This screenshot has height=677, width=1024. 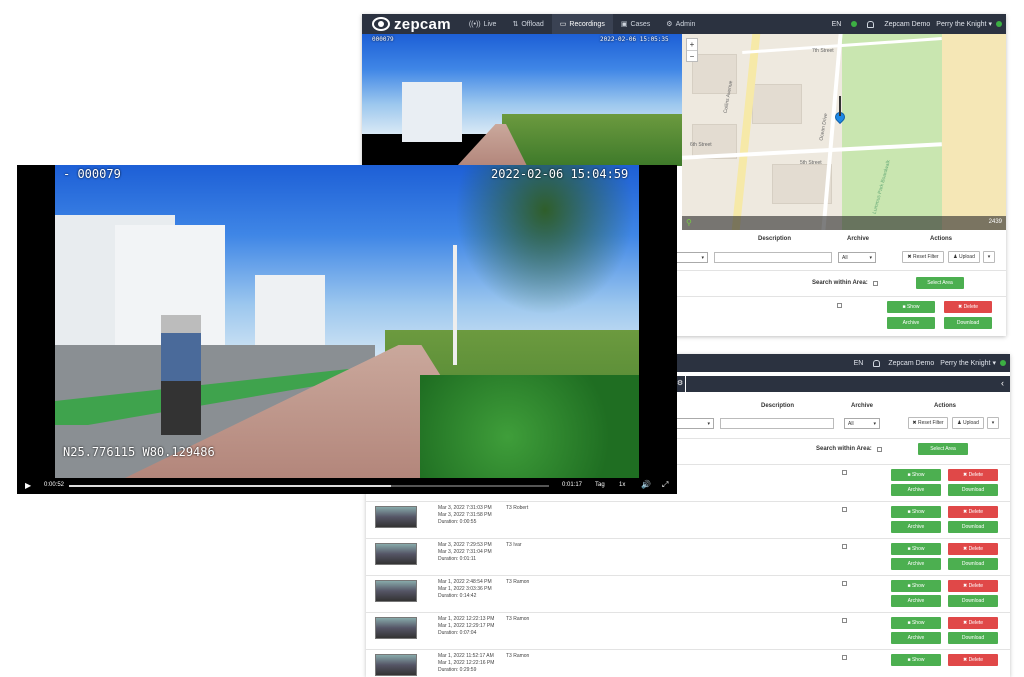 I want to click on tag-button: Tag, so click(x=600, y=485).